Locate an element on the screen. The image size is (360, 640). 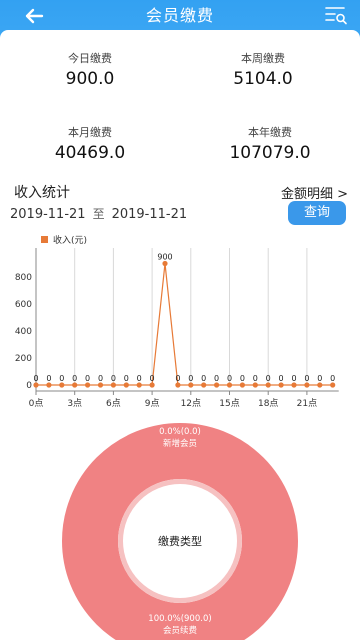
x-tick-label: 3点 is located at coordinates (74, 403).